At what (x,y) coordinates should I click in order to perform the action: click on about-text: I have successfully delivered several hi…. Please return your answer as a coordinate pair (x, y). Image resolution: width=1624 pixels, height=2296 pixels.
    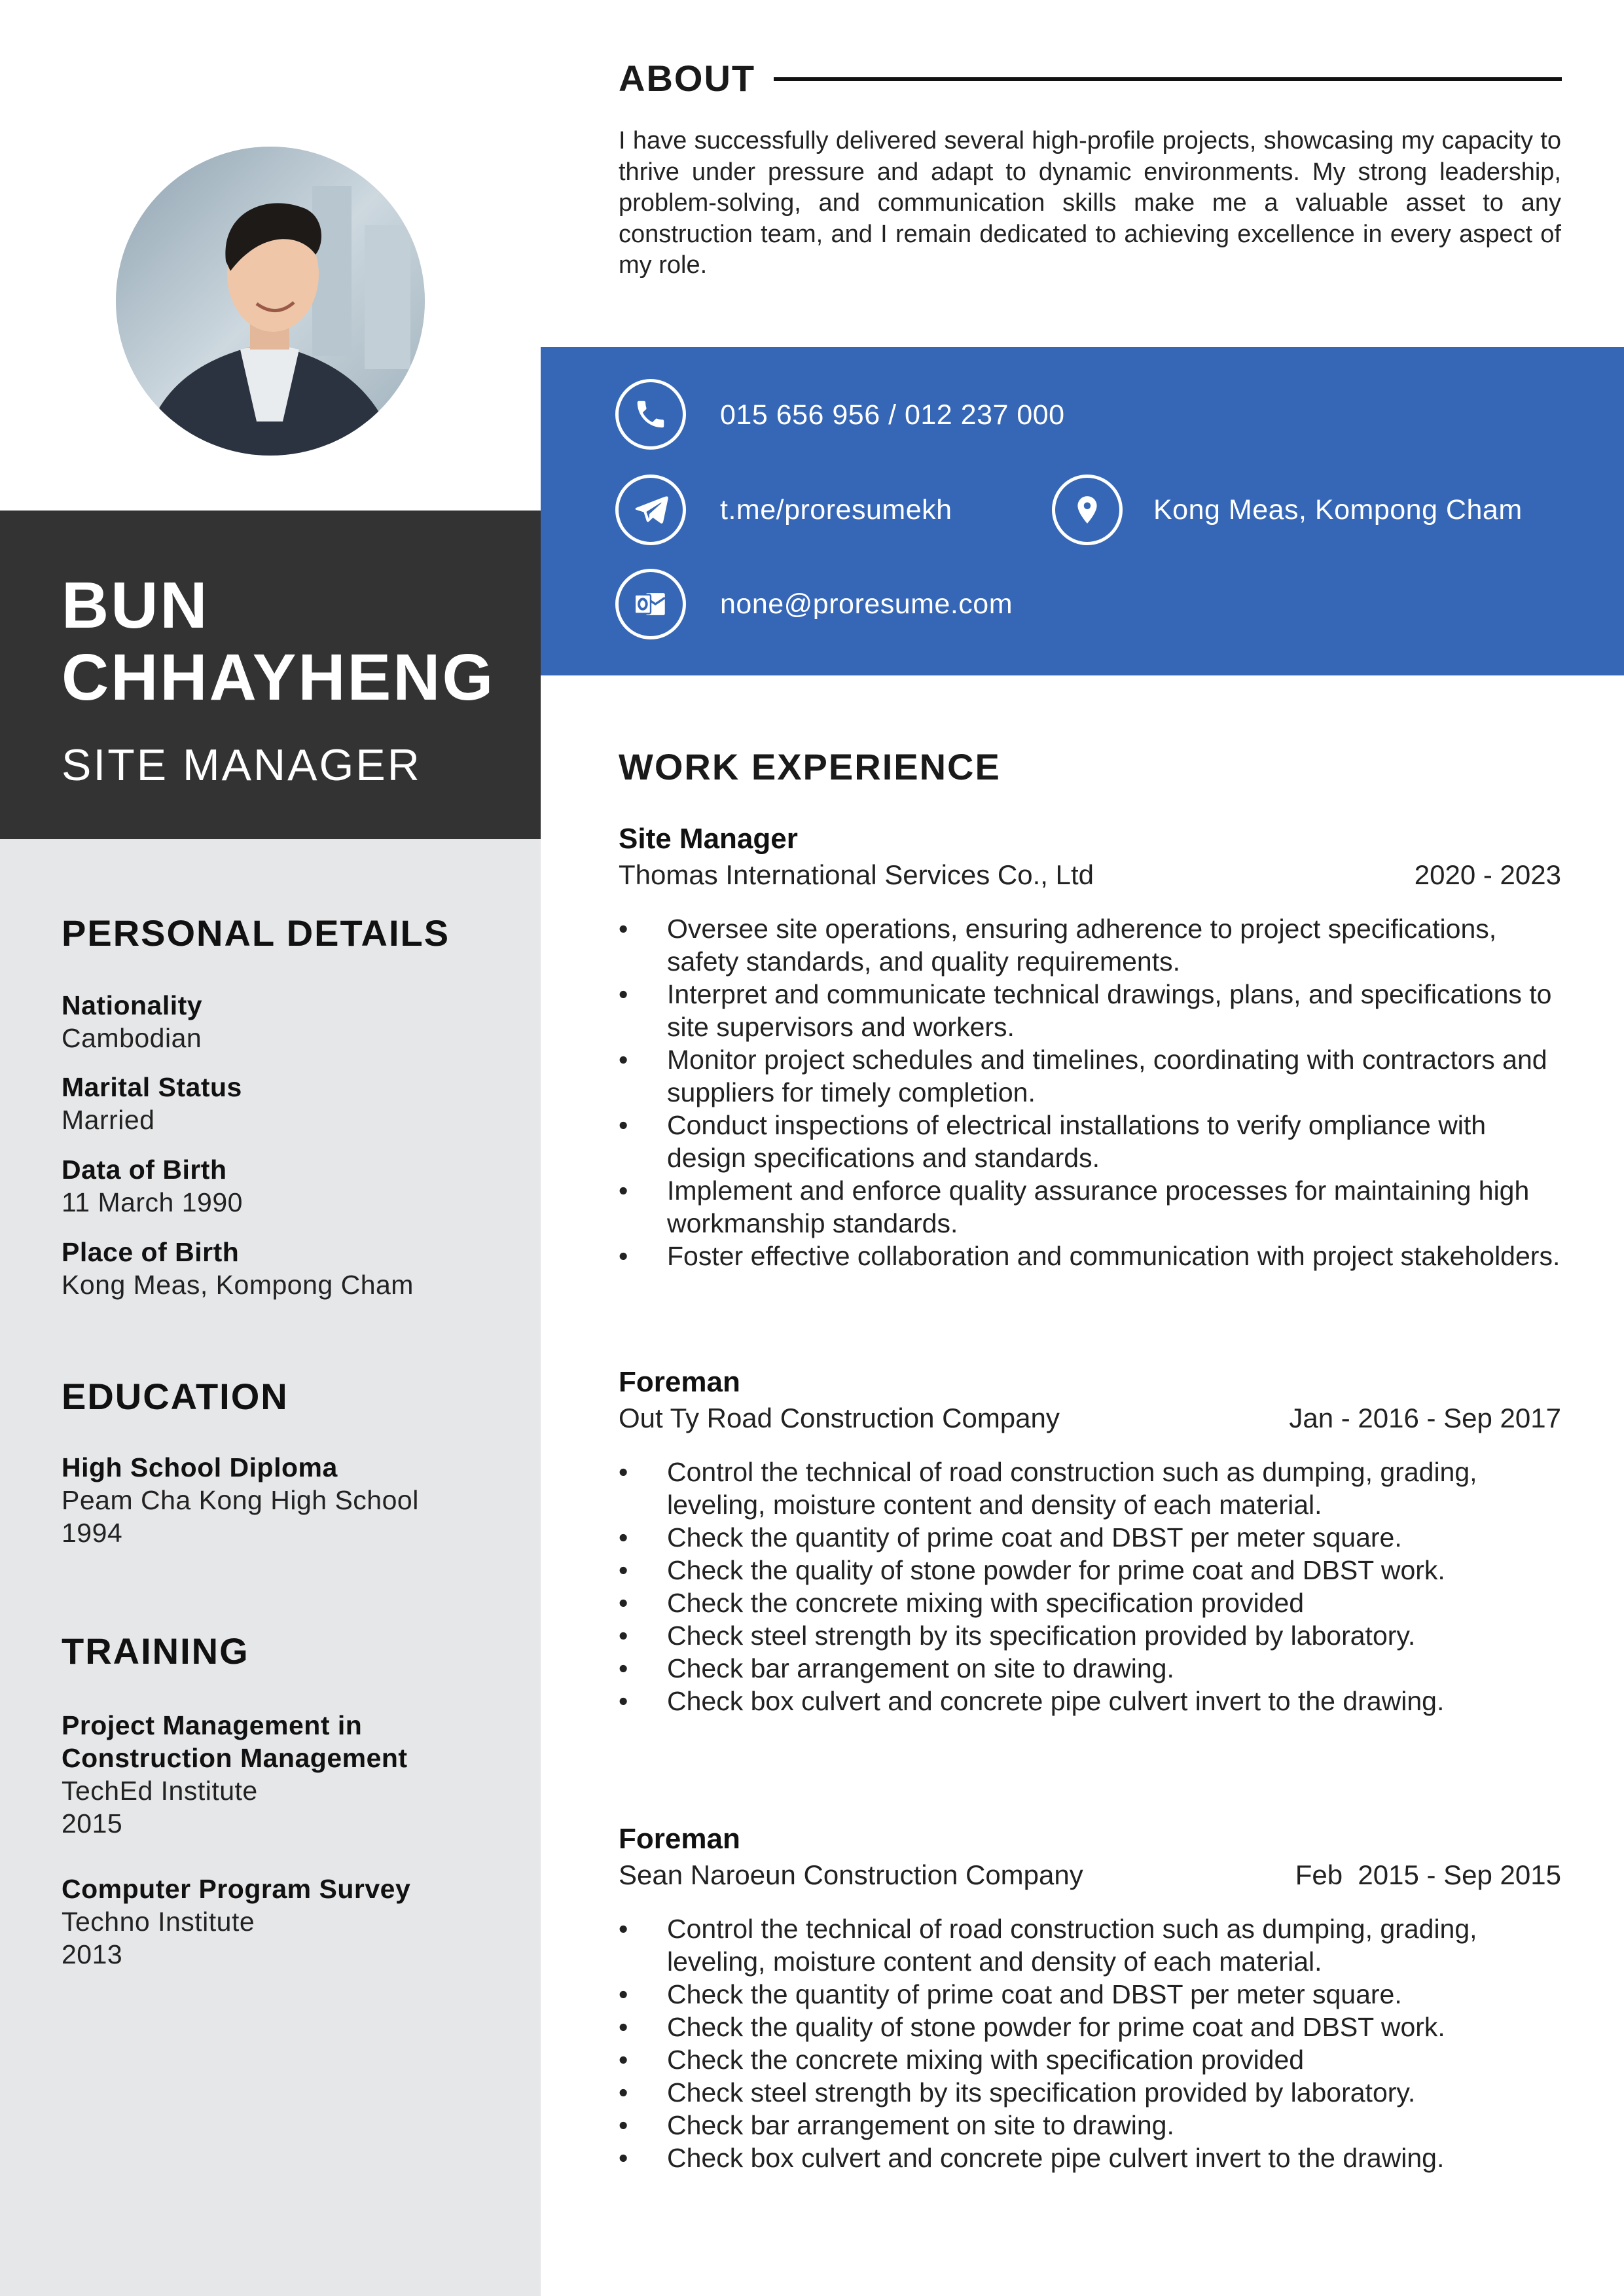
    Looking at the image, I should click on (1090, 203).